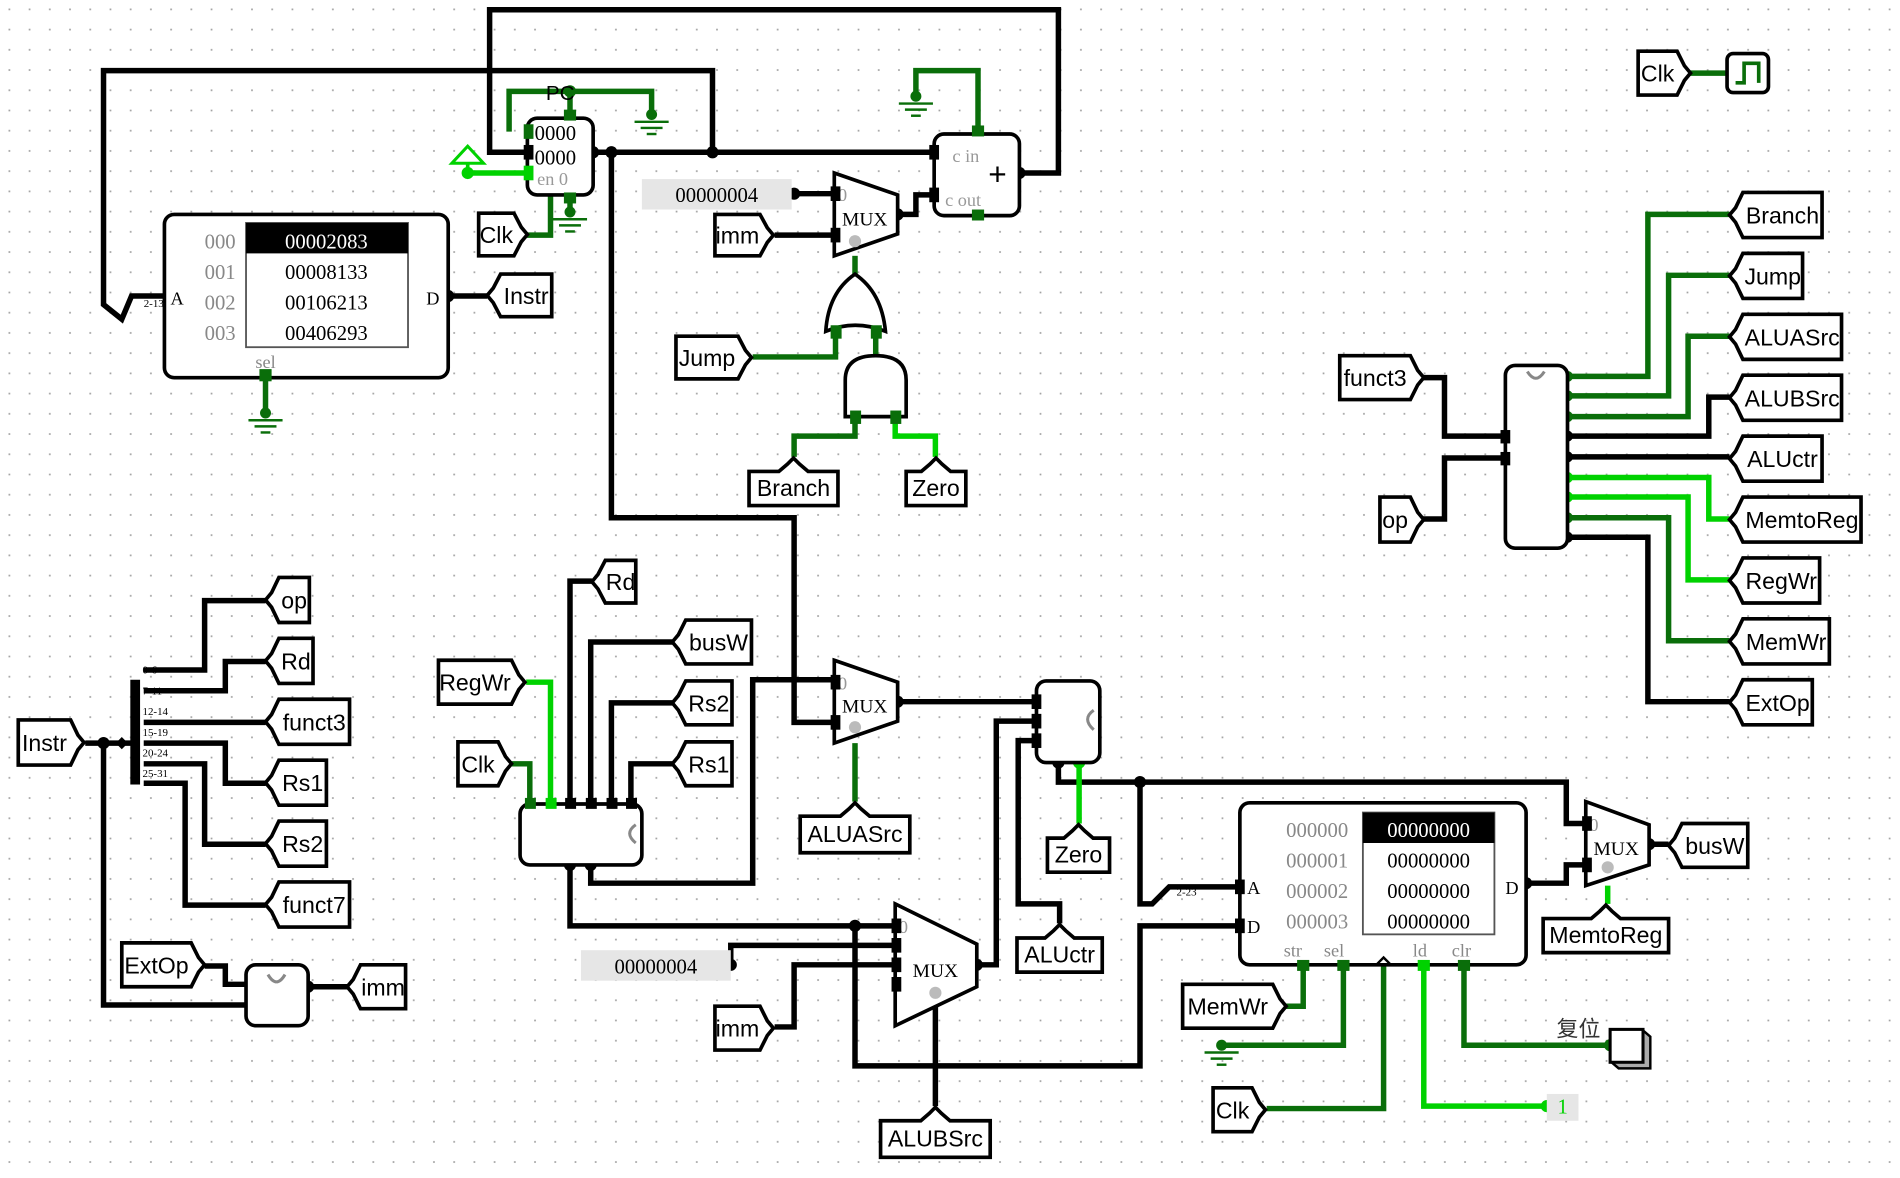 The height and width of the screenshot is (1178, 1900). I want to click on splitter-range-label: 0-6, so click(150, 671).